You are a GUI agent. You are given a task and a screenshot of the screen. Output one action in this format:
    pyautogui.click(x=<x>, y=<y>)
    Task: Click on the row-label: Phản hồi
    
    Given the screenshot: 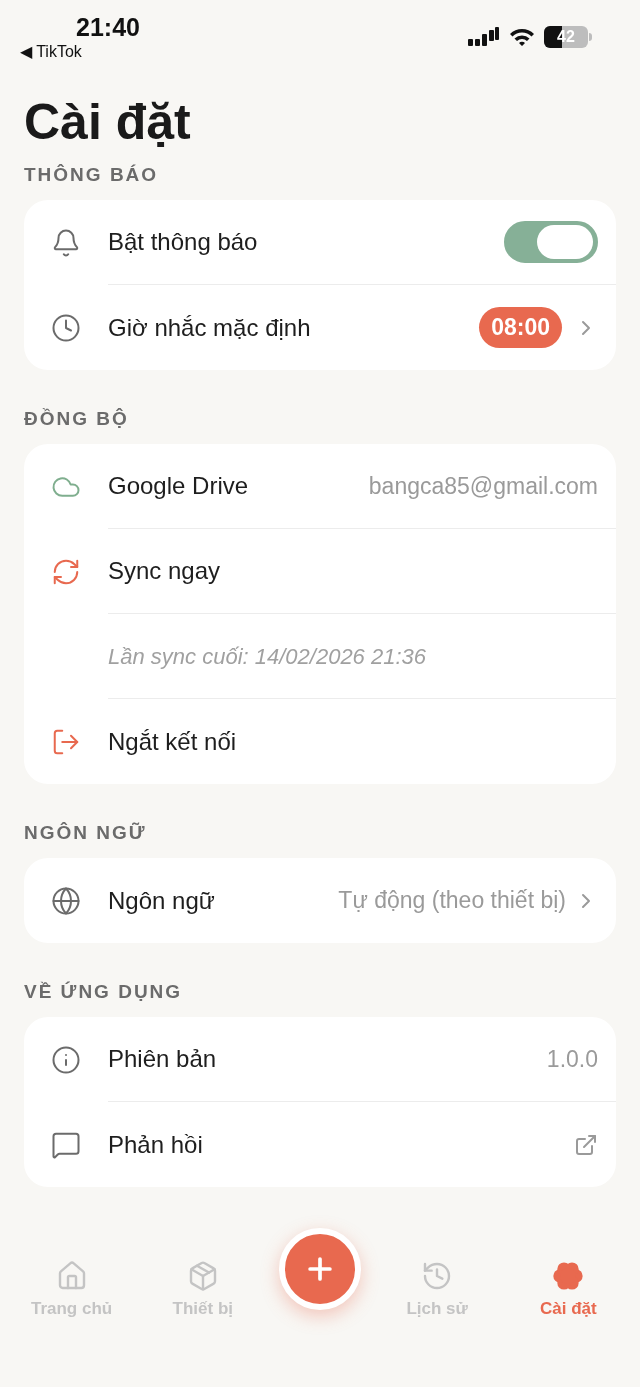 What is the action you would take?
    pyautogui.click(x=155, y=1144)
    